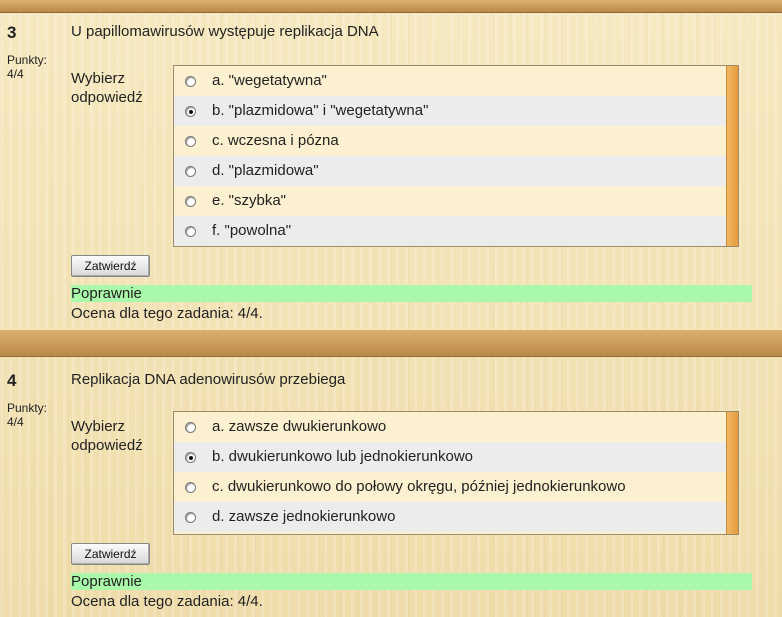 The image size is (782, 617). I want to click on option-c: c. wczesna i pózna, so click(450, 141).